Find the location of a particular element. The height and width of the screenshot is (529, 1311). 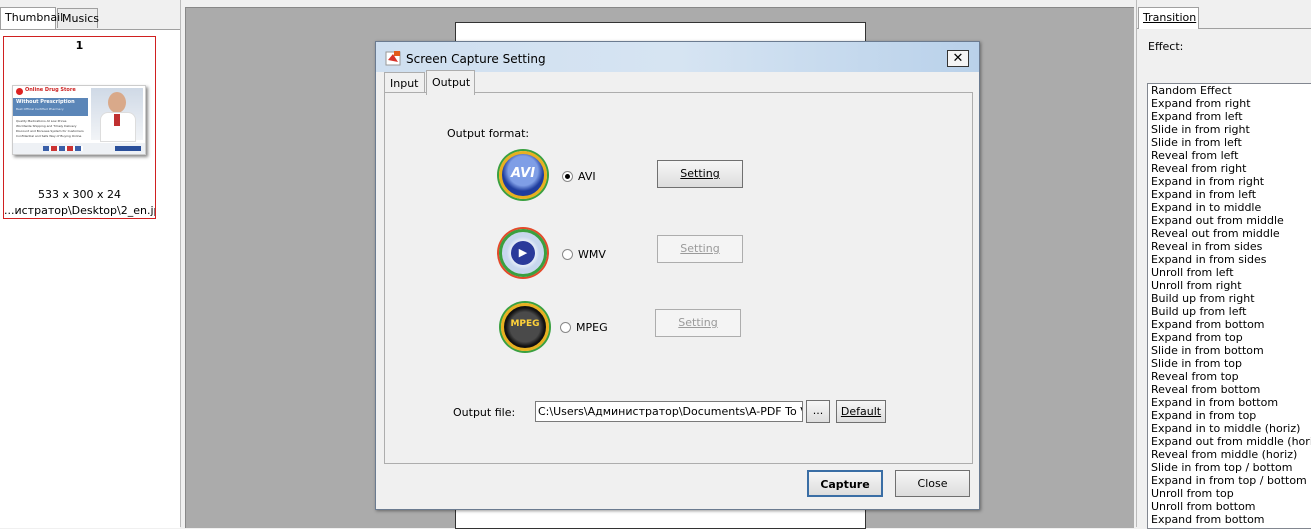

avi-setting-label: Setting is located at coordinates (700, 173).